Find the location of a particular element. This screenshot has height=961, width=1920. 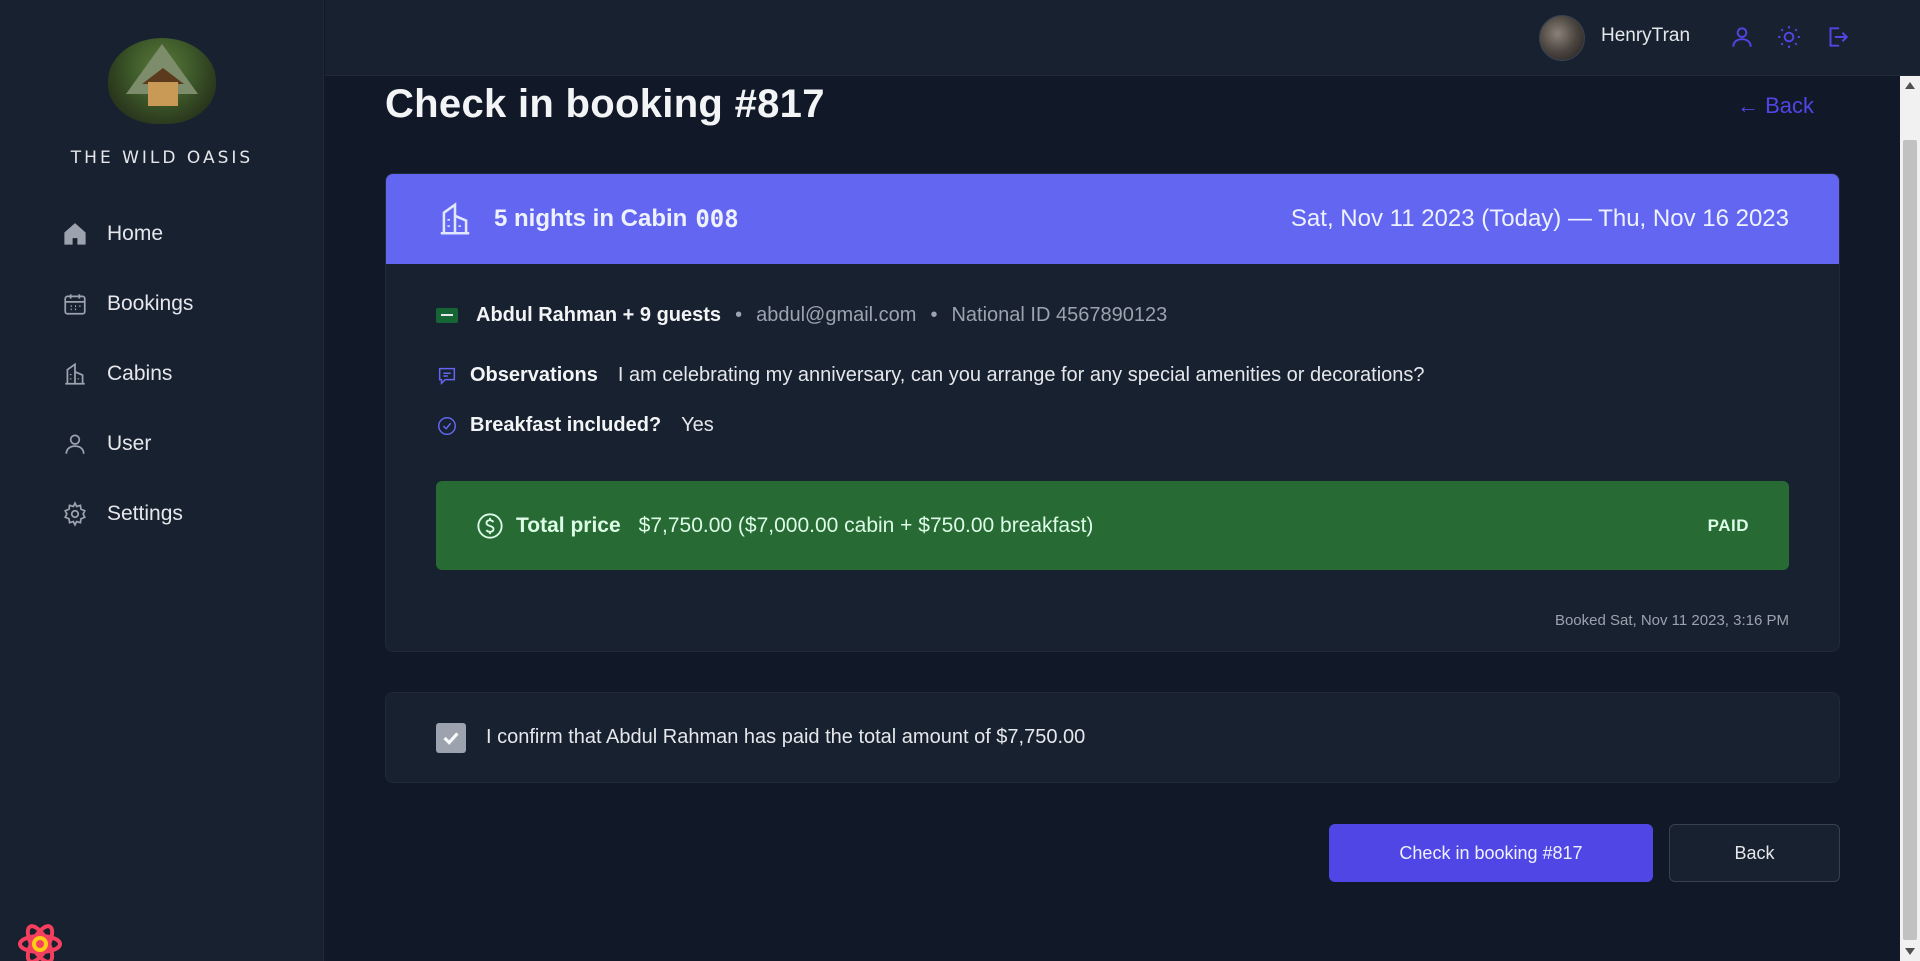

sidebar-item-label: Settings is located at coordinates (145, 513).